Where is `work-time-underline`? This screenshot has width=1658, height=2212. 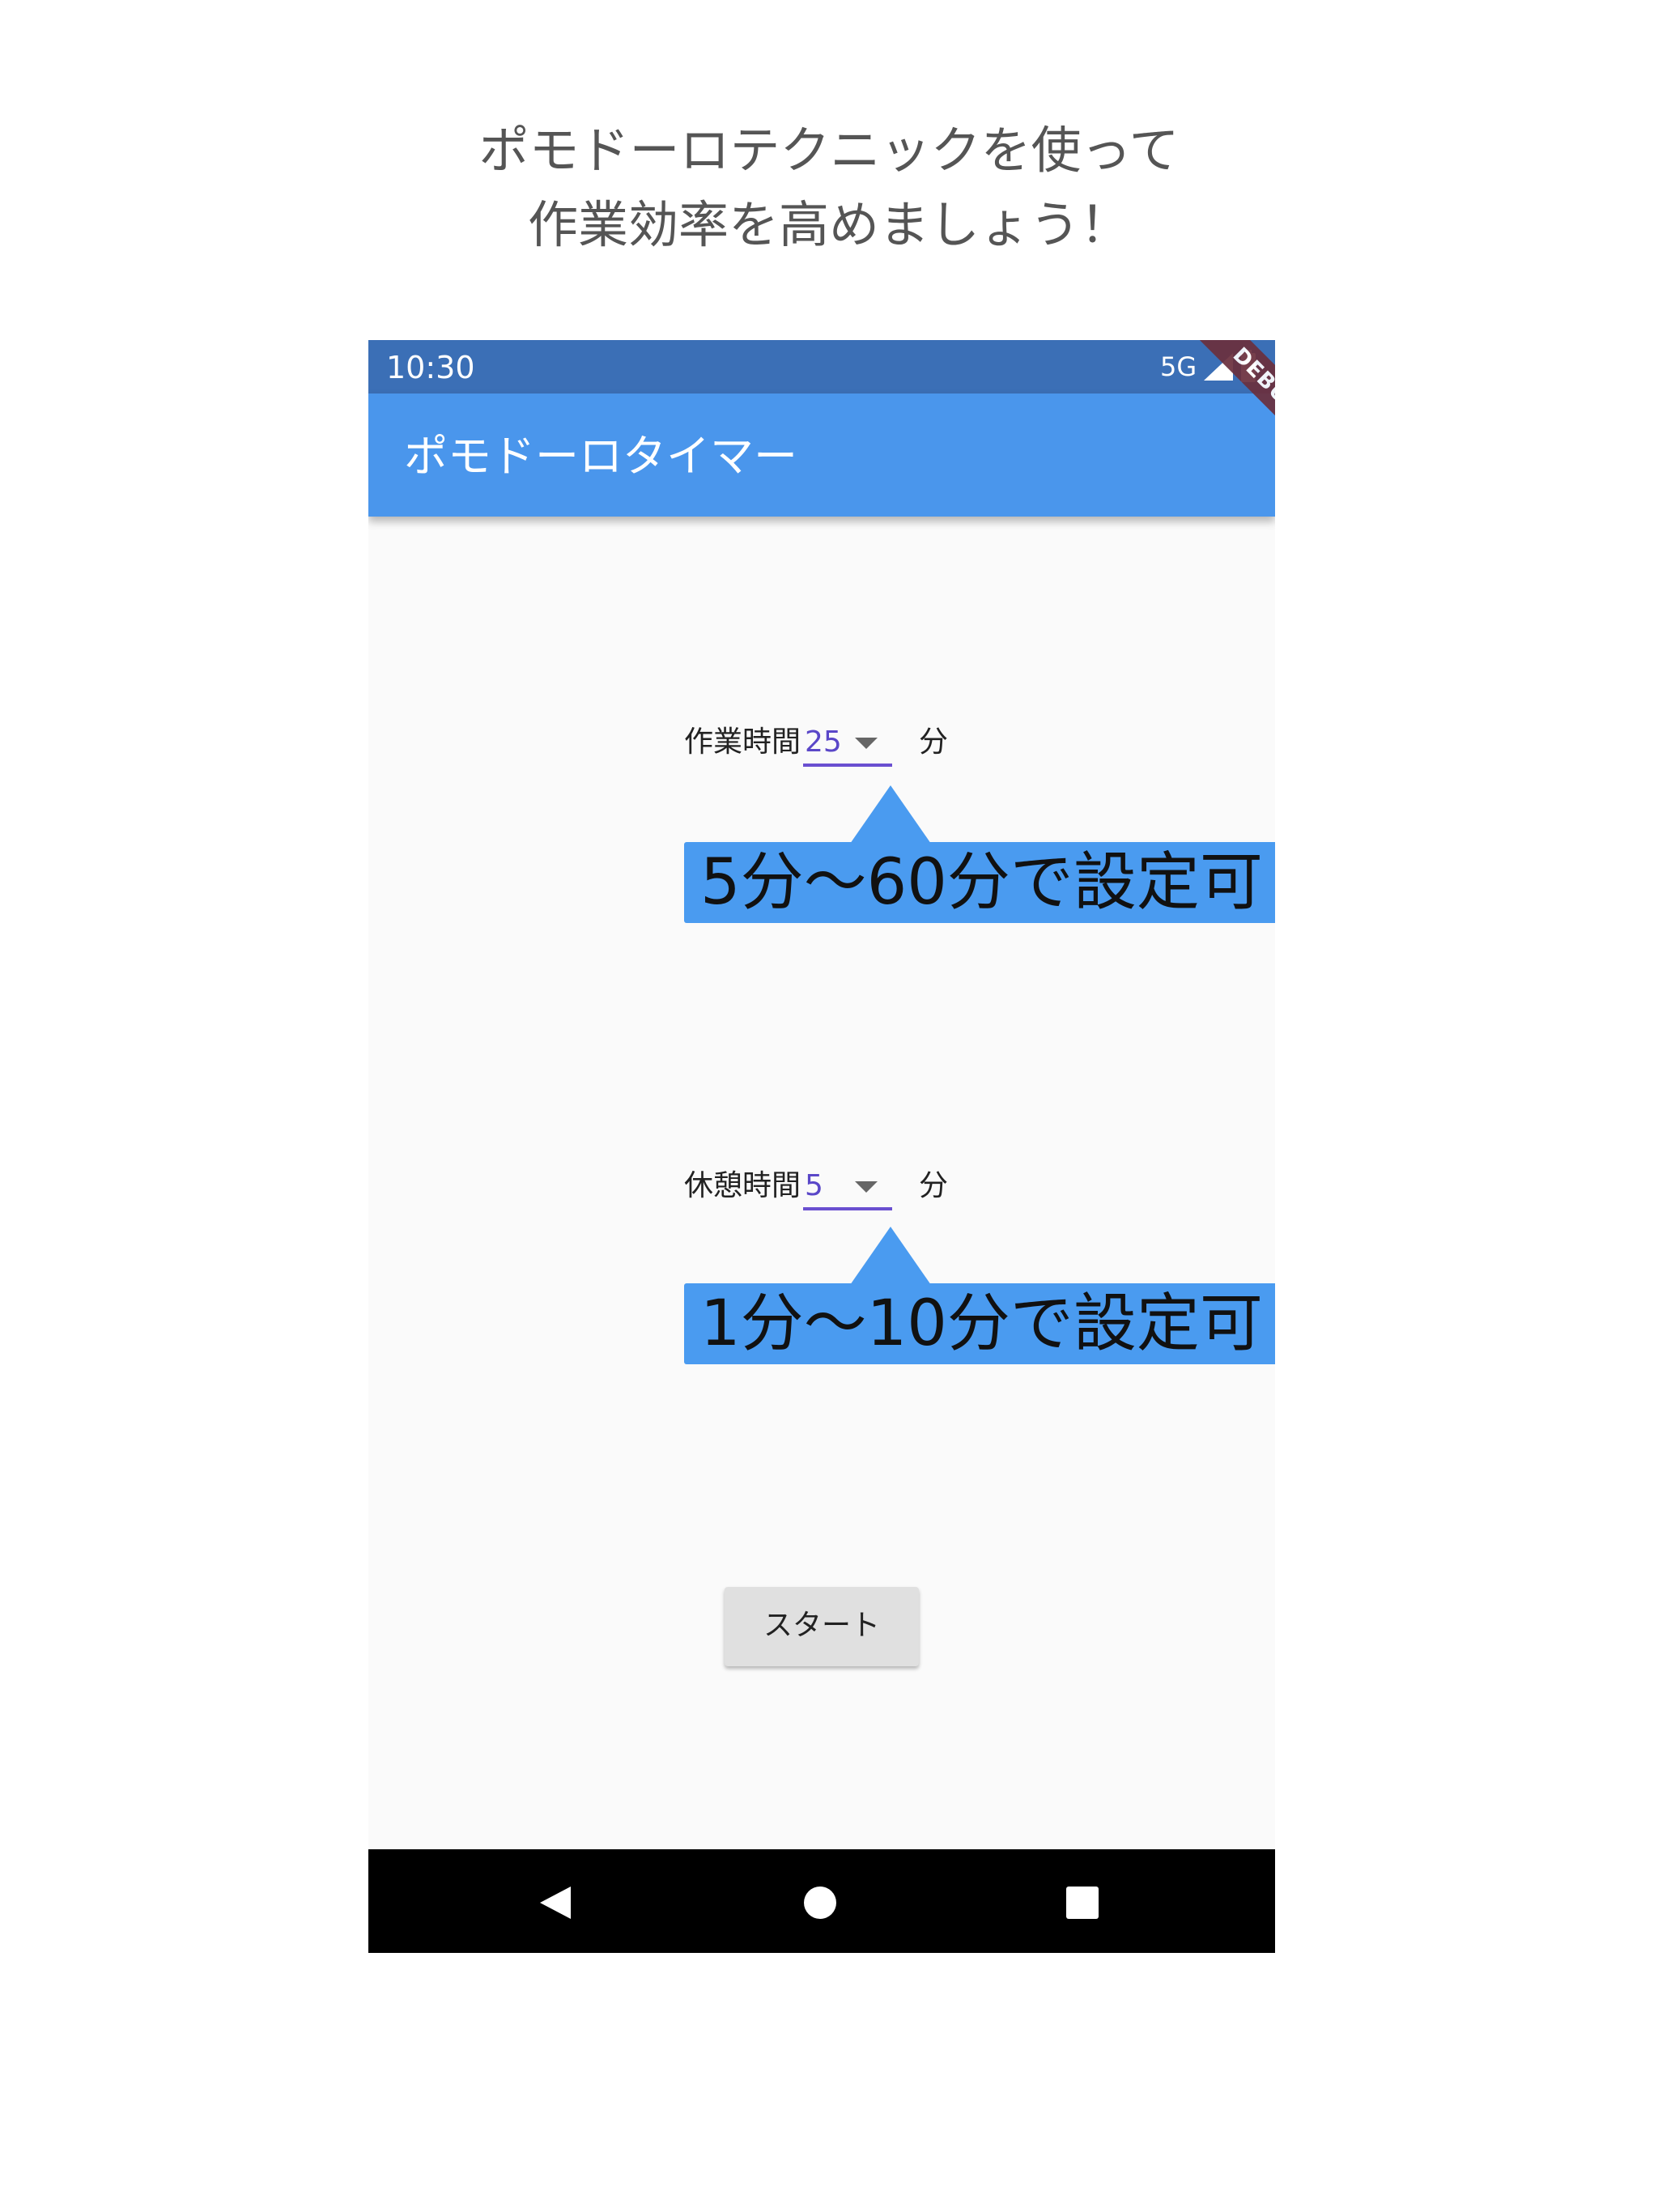
work-time-underline is located at coordinates (847, 766).